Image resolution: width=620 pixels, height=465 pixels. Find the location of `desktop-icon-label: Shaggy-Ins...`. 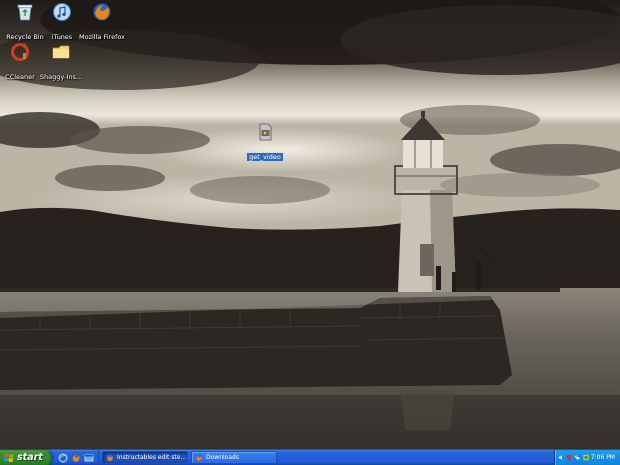

desktop-icon-label: Shaggy-Ins... is located at coordinates (61, 77).